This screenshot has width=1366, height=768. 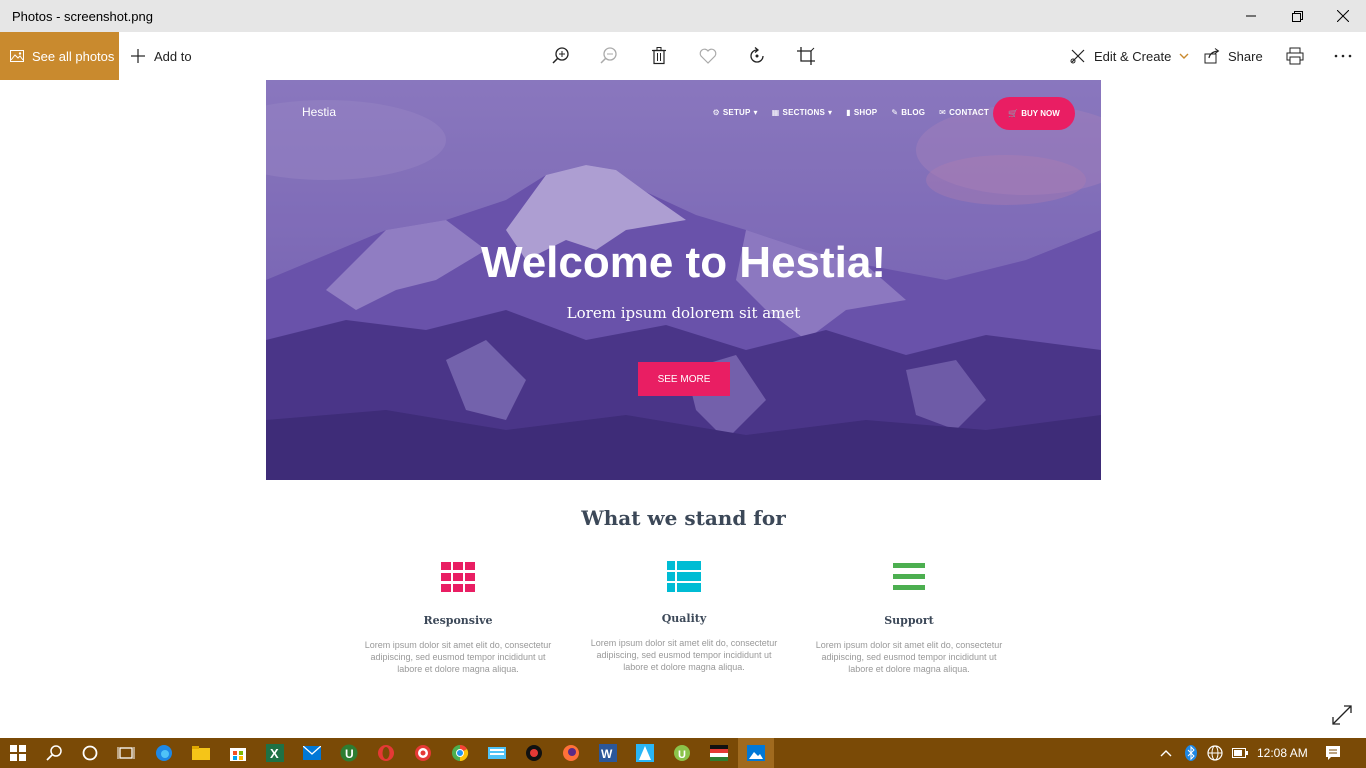 I want to click on nav-blog: ✎ BLOG, so click(x=908, y=112).